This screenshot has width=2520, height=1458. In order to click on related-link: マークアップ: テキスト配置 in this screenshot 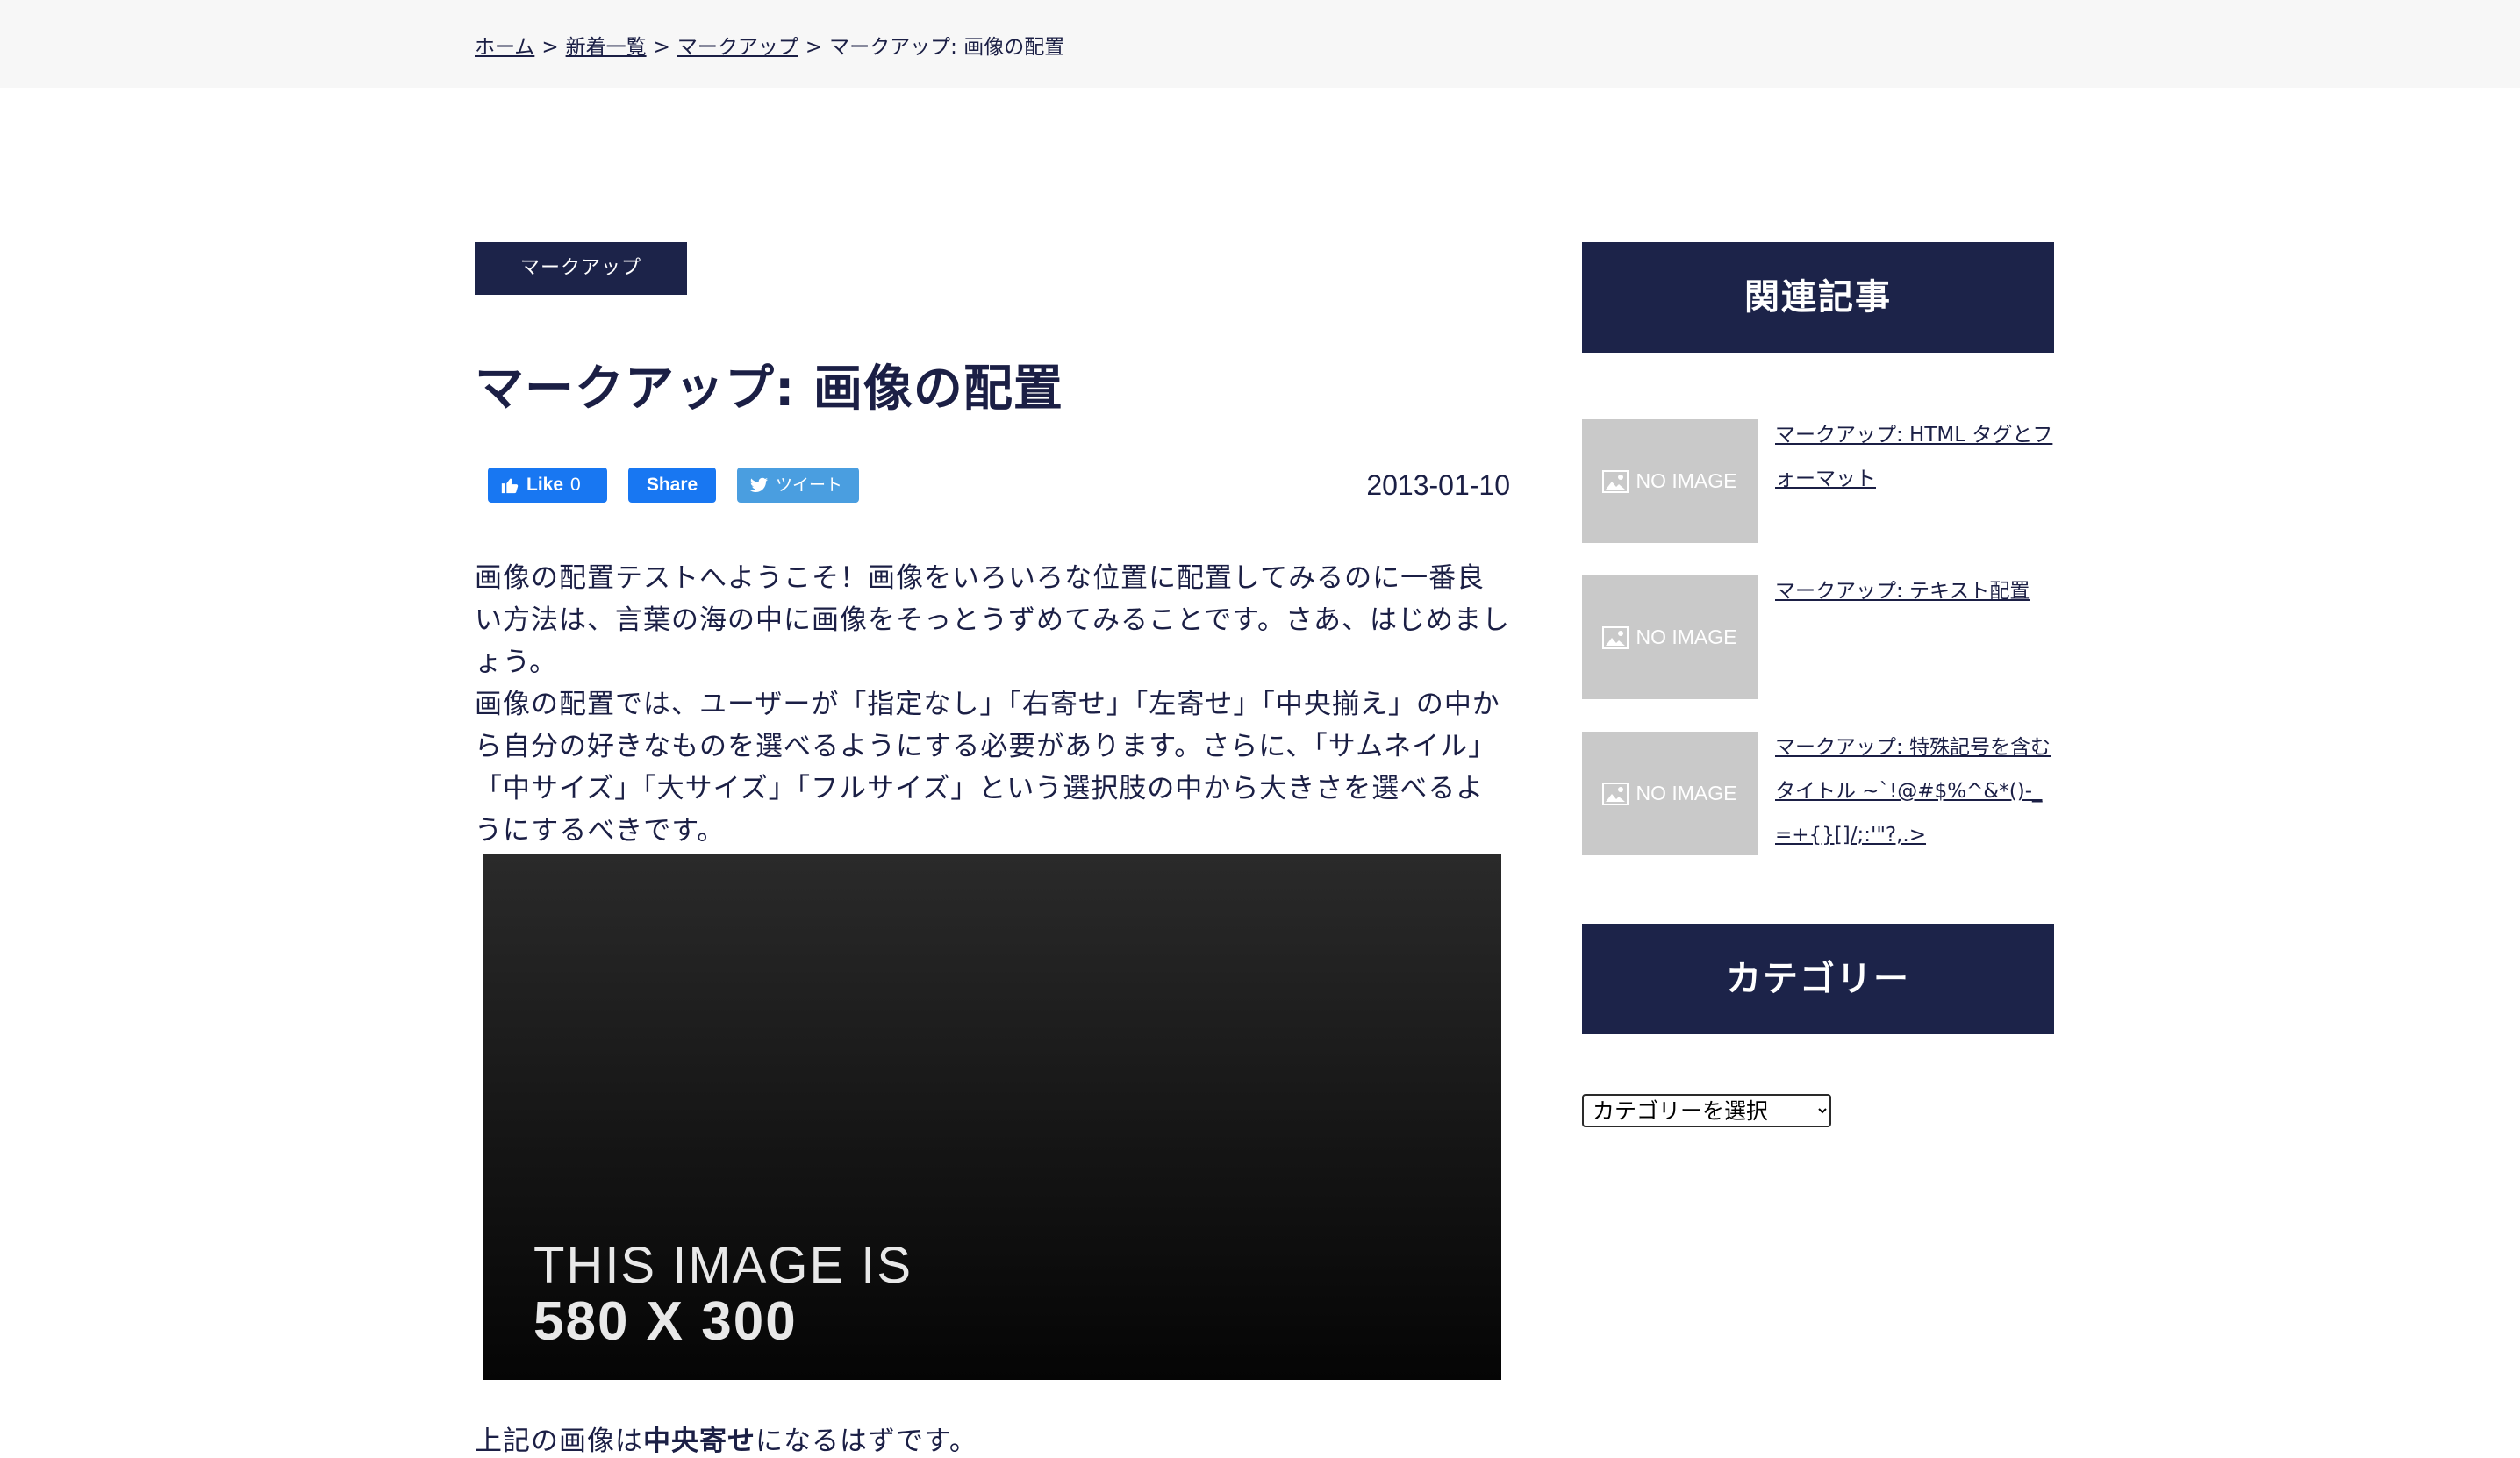, I will do `click(1902, 634)`.